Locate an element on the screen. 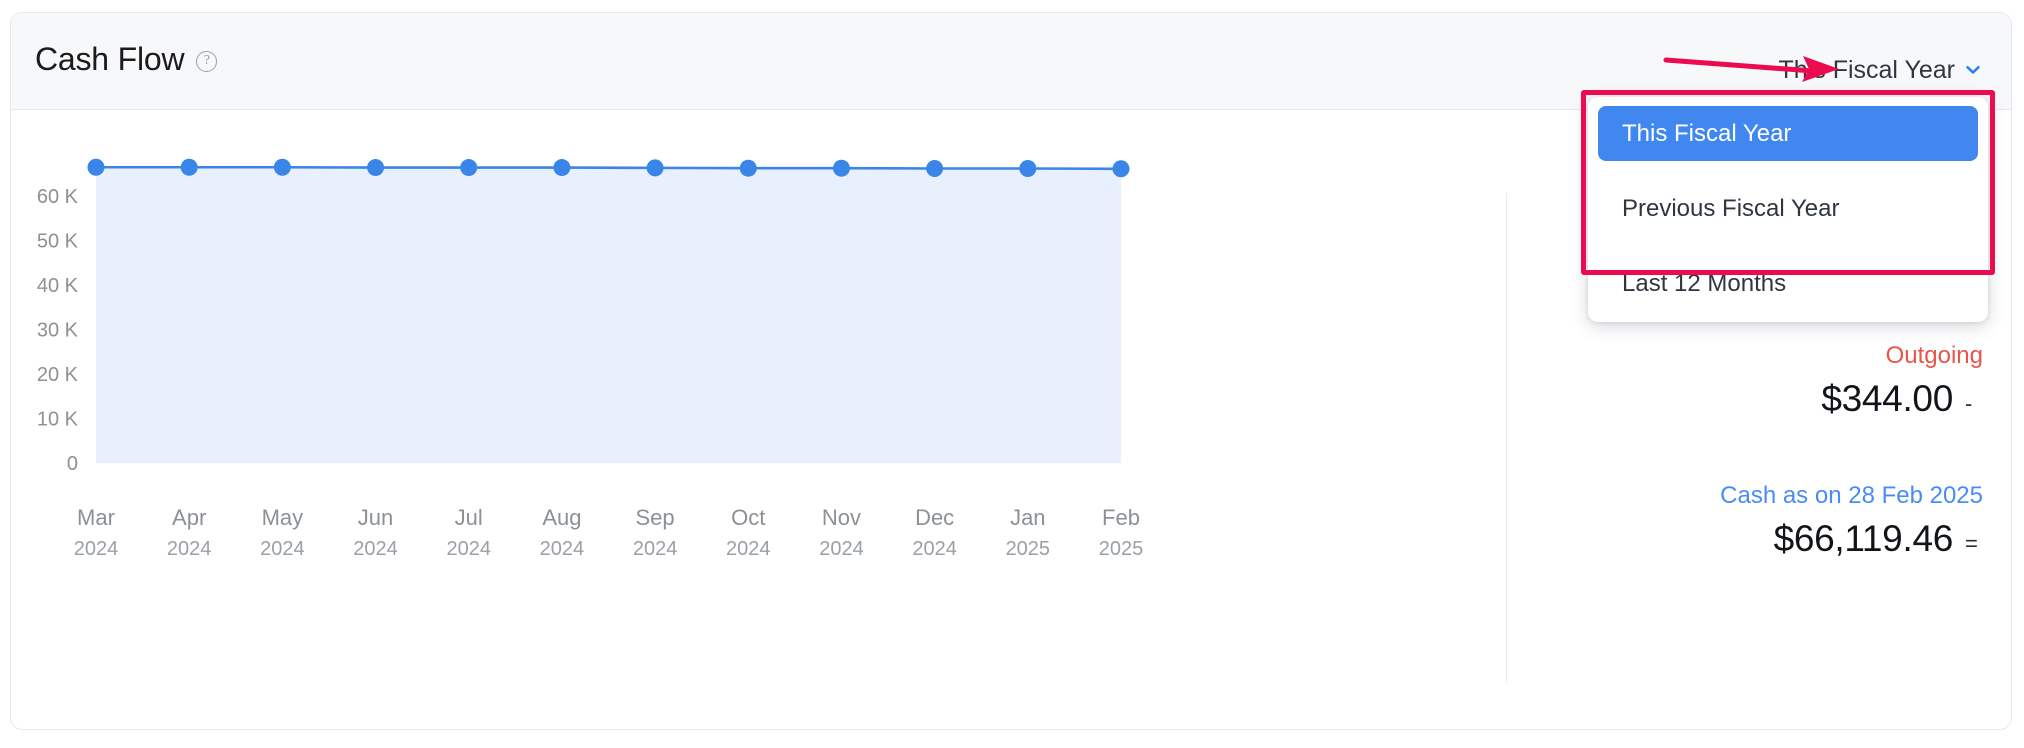  y-axis-tick-label: 40 K is located at coordinates (58, 286).